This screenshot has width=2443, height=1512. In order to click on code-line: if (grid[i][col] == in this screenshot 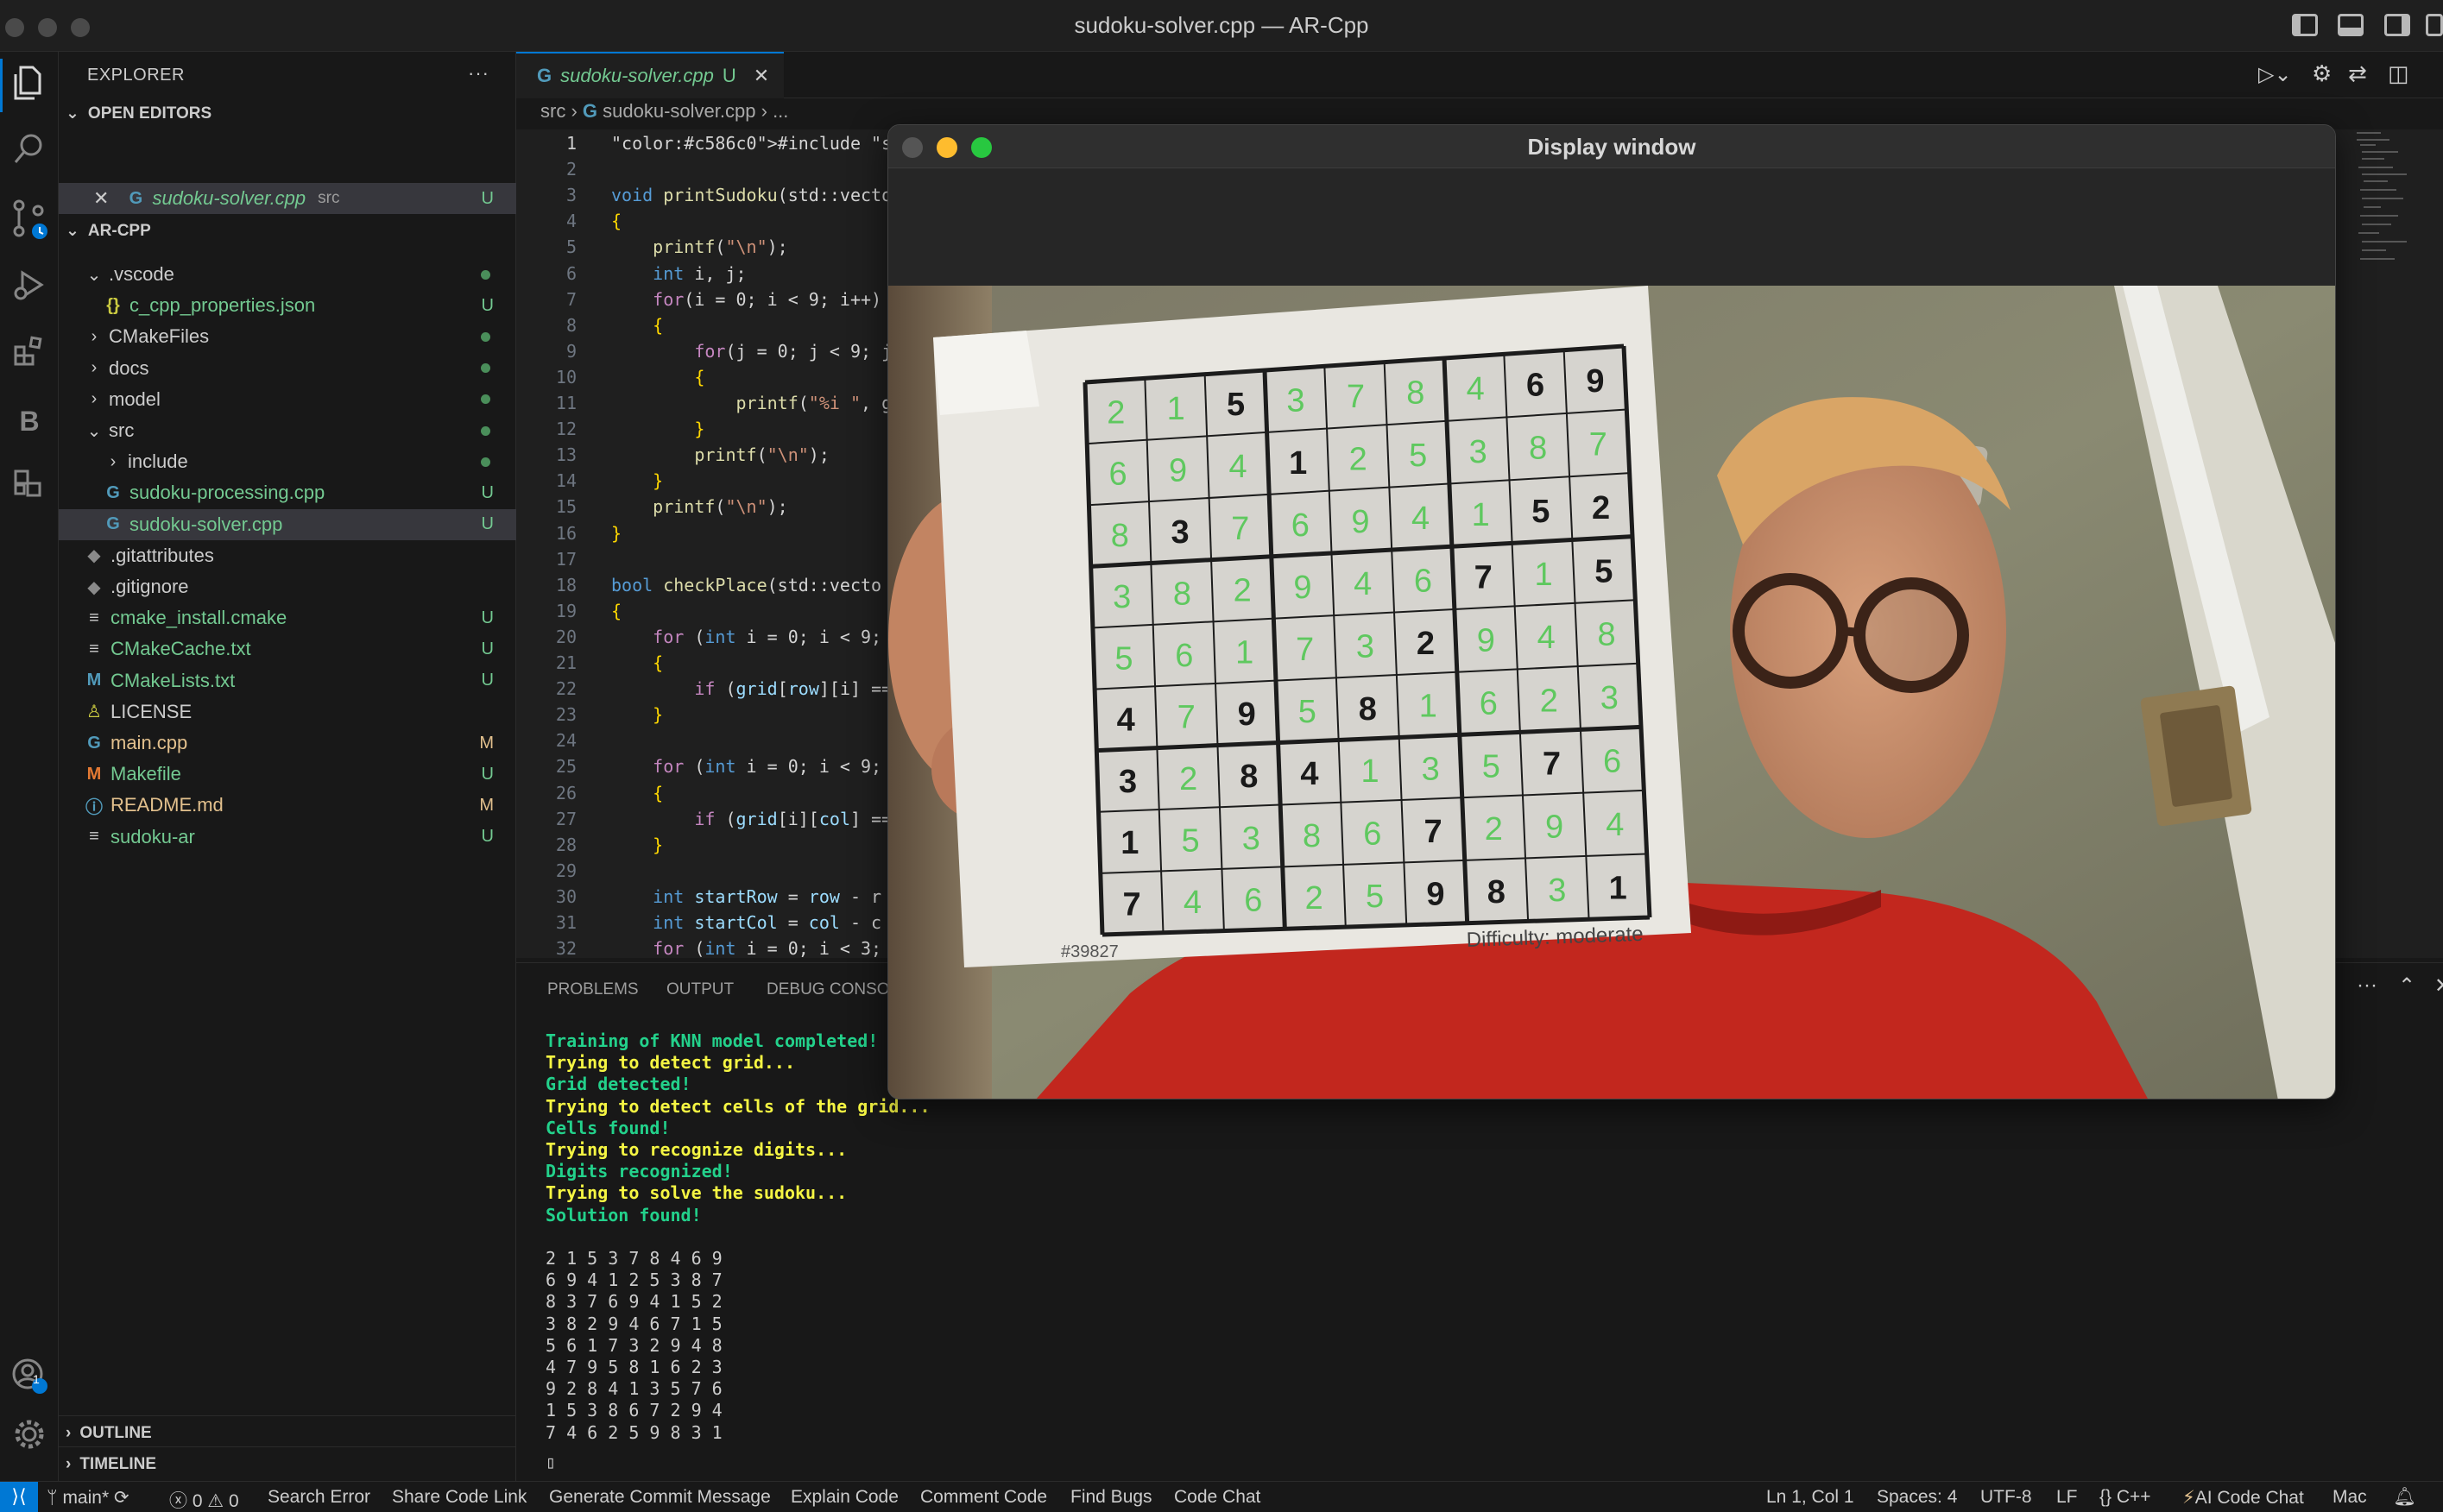, I will do `click(751, 819)`.